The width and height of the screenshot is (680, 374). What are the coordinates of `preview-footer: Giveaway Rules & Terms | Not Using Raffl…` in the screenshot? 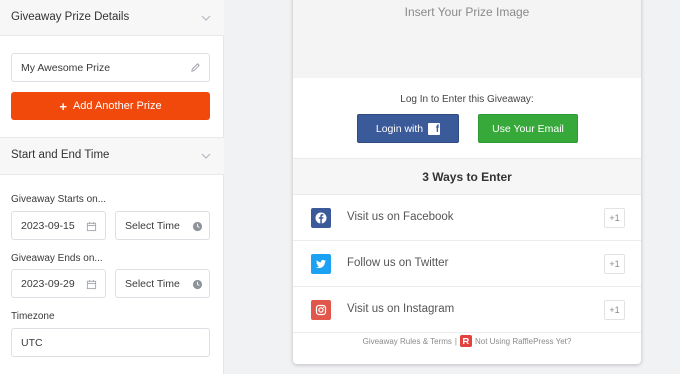 It's located at (467, 341).